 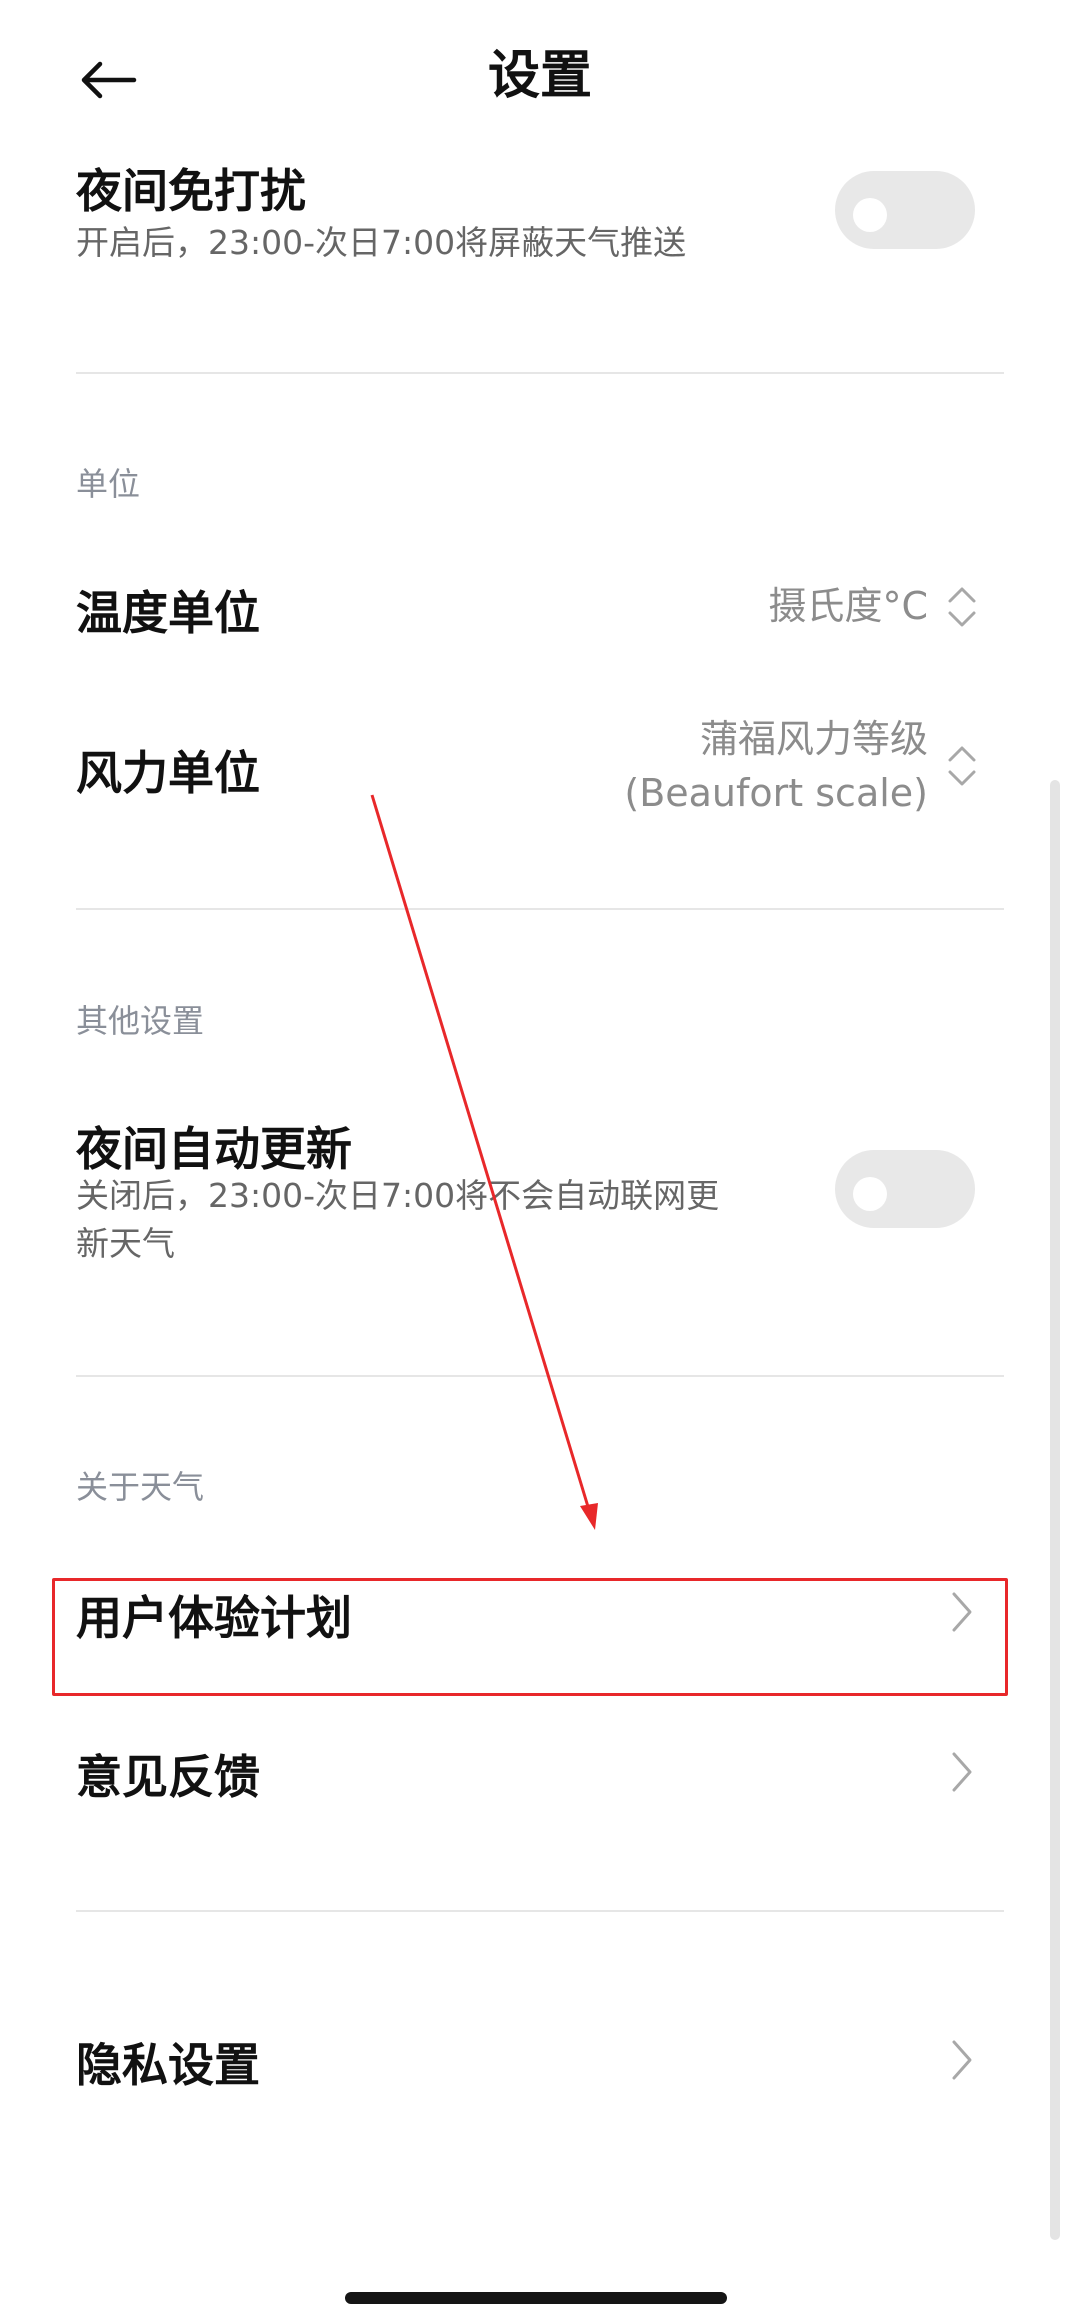 What do you see at coordinates (108, 484) in the screenshot?
I see `section-label-units: 单位` at bounding box center [108, 484].